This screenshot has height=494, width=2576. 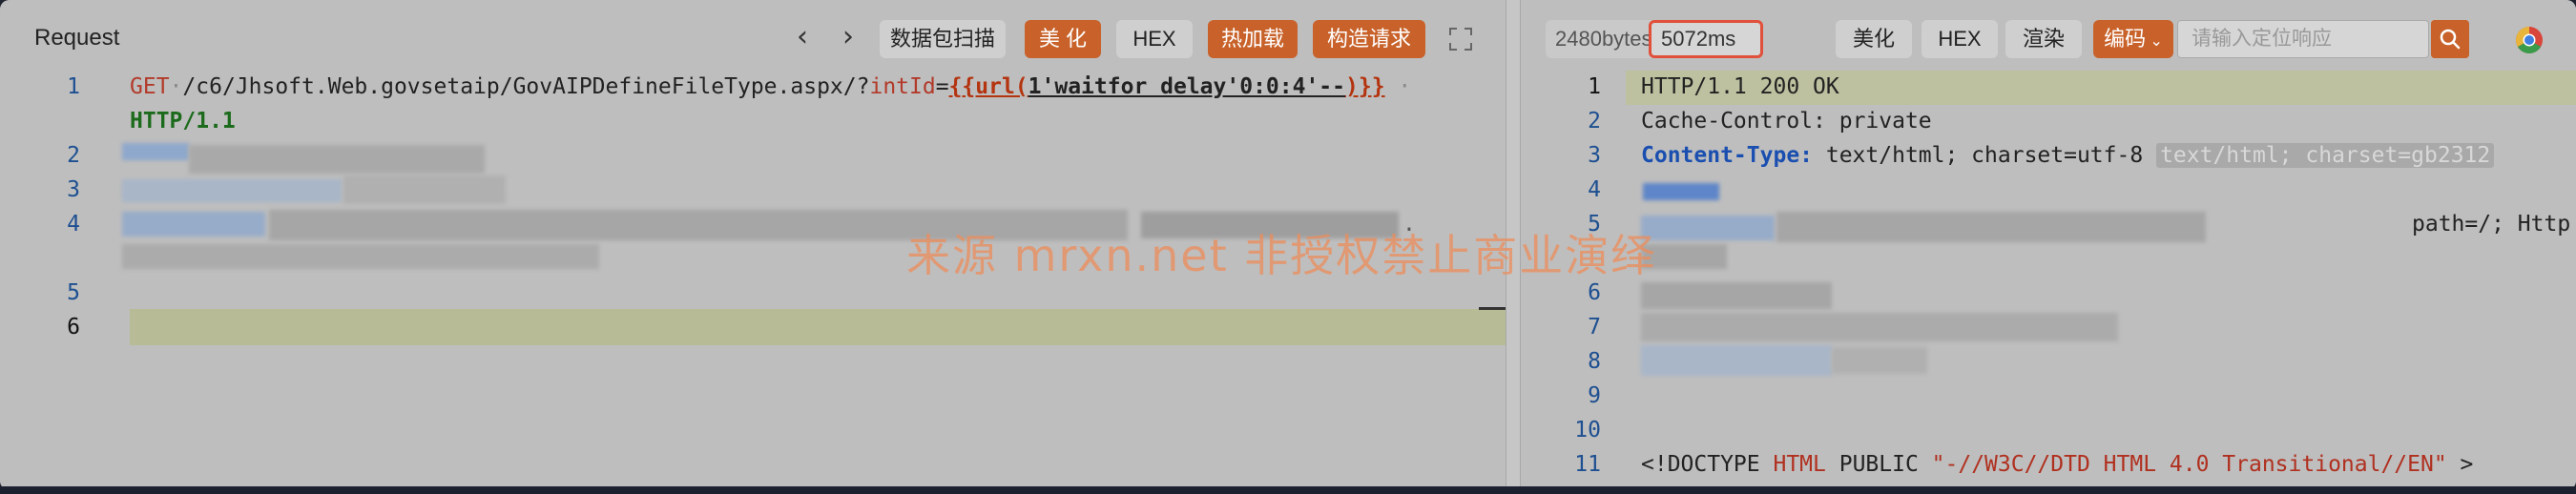 What do you see at coordinates (1874, 39) in the screenshot?
I see `response-beautify-button: 美化` at bounding box center [1874, 39].